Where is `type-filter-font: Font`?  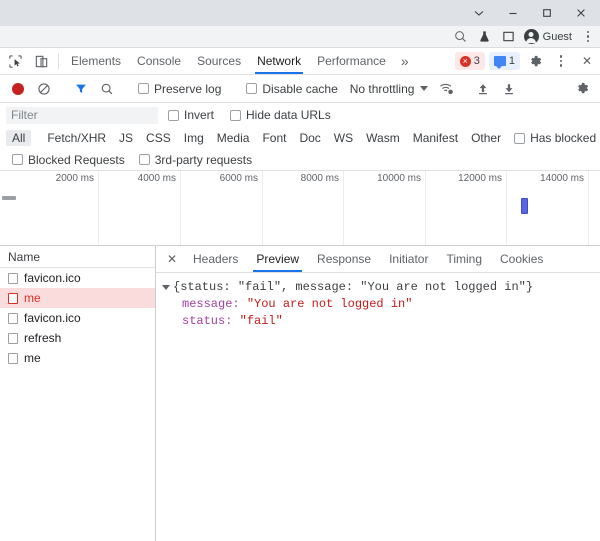
type-filter-font: Font is located at coordinates (274, 138).